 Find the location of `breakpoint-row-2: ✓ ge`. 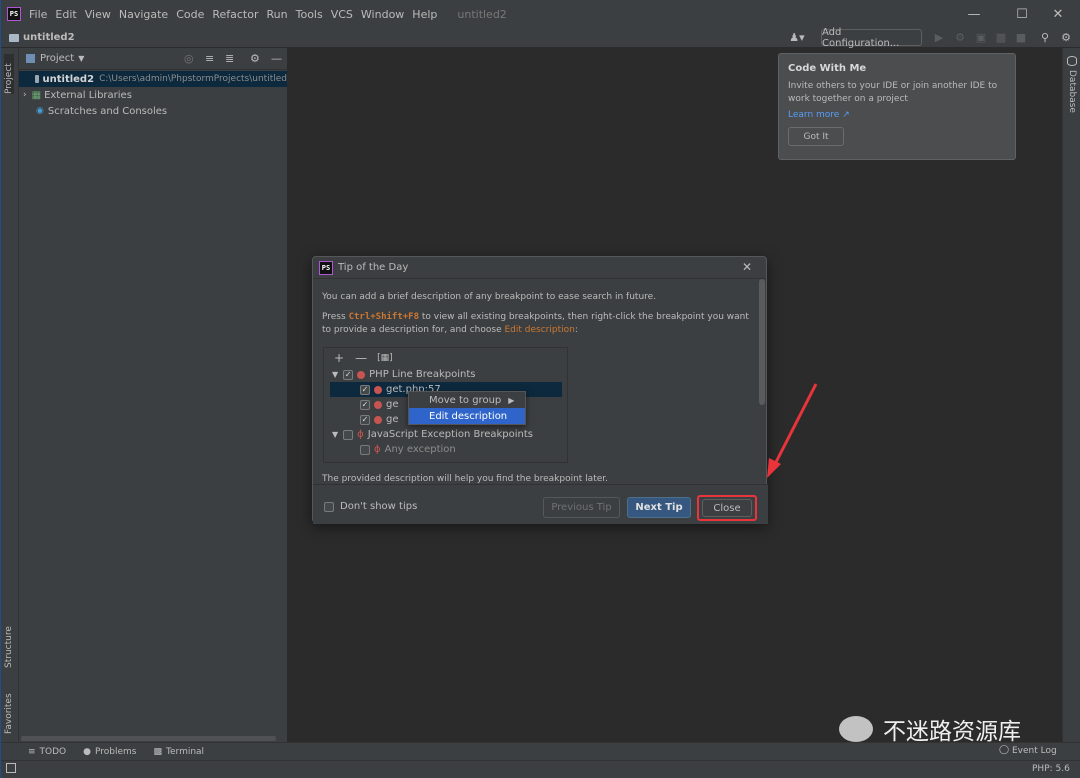

breakpoint-row-2: ✓ ge is located at coordinates (379, 404).